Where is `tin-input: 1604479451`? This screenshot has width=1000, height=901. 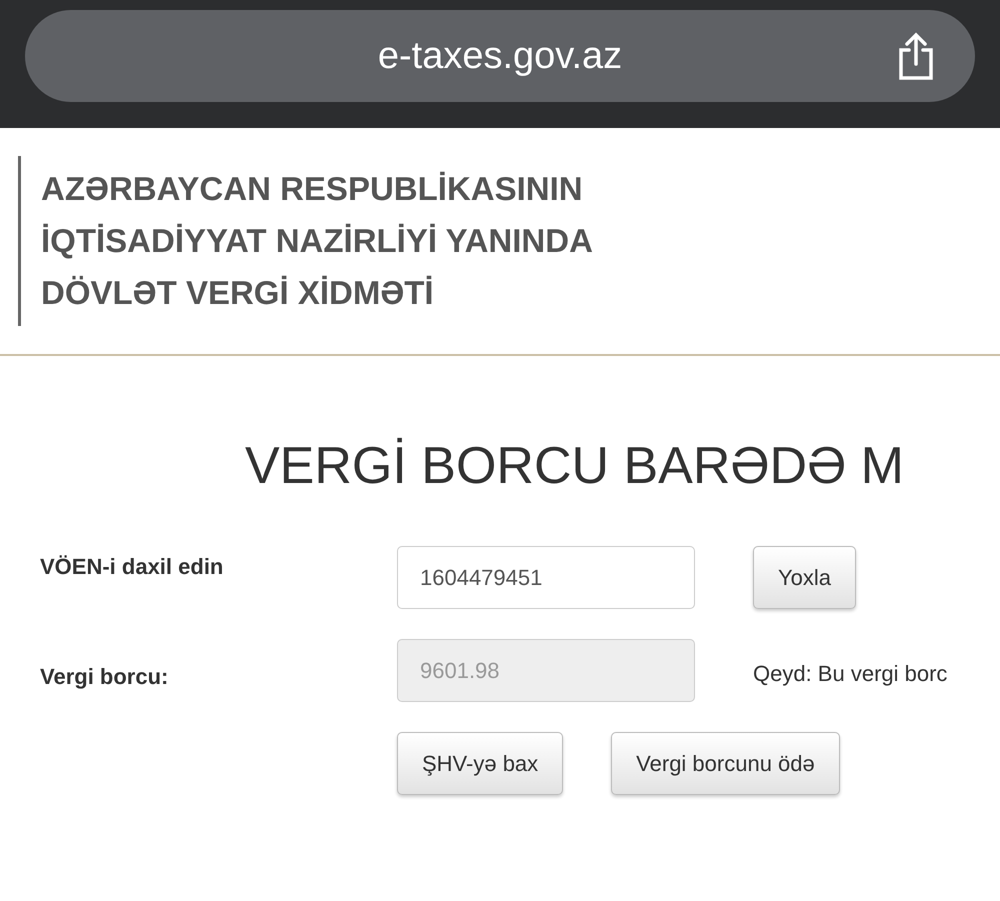 tin-input: 1604479451 is located at coordinates (546, 577).